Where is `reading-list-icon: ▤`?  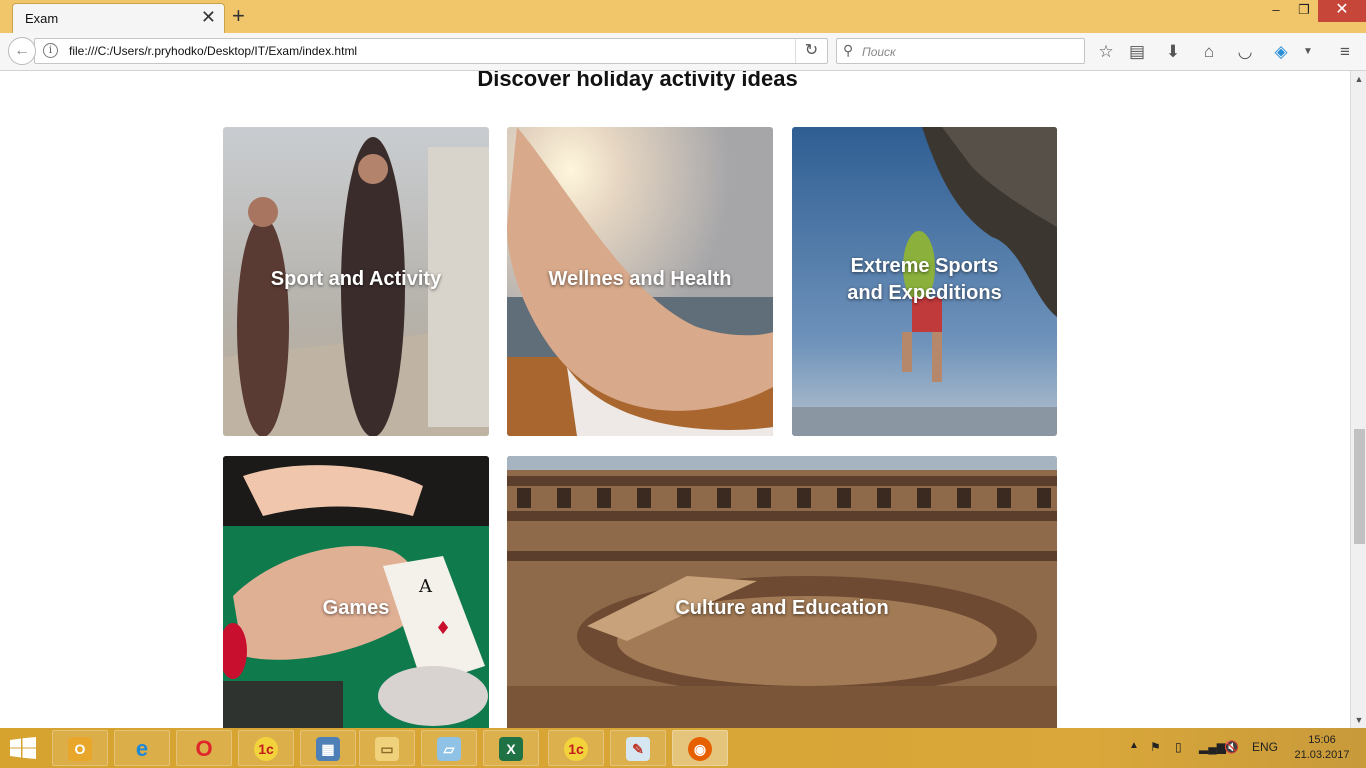
reading-list-icon: ▤ is located at coordinates (1137, 52).